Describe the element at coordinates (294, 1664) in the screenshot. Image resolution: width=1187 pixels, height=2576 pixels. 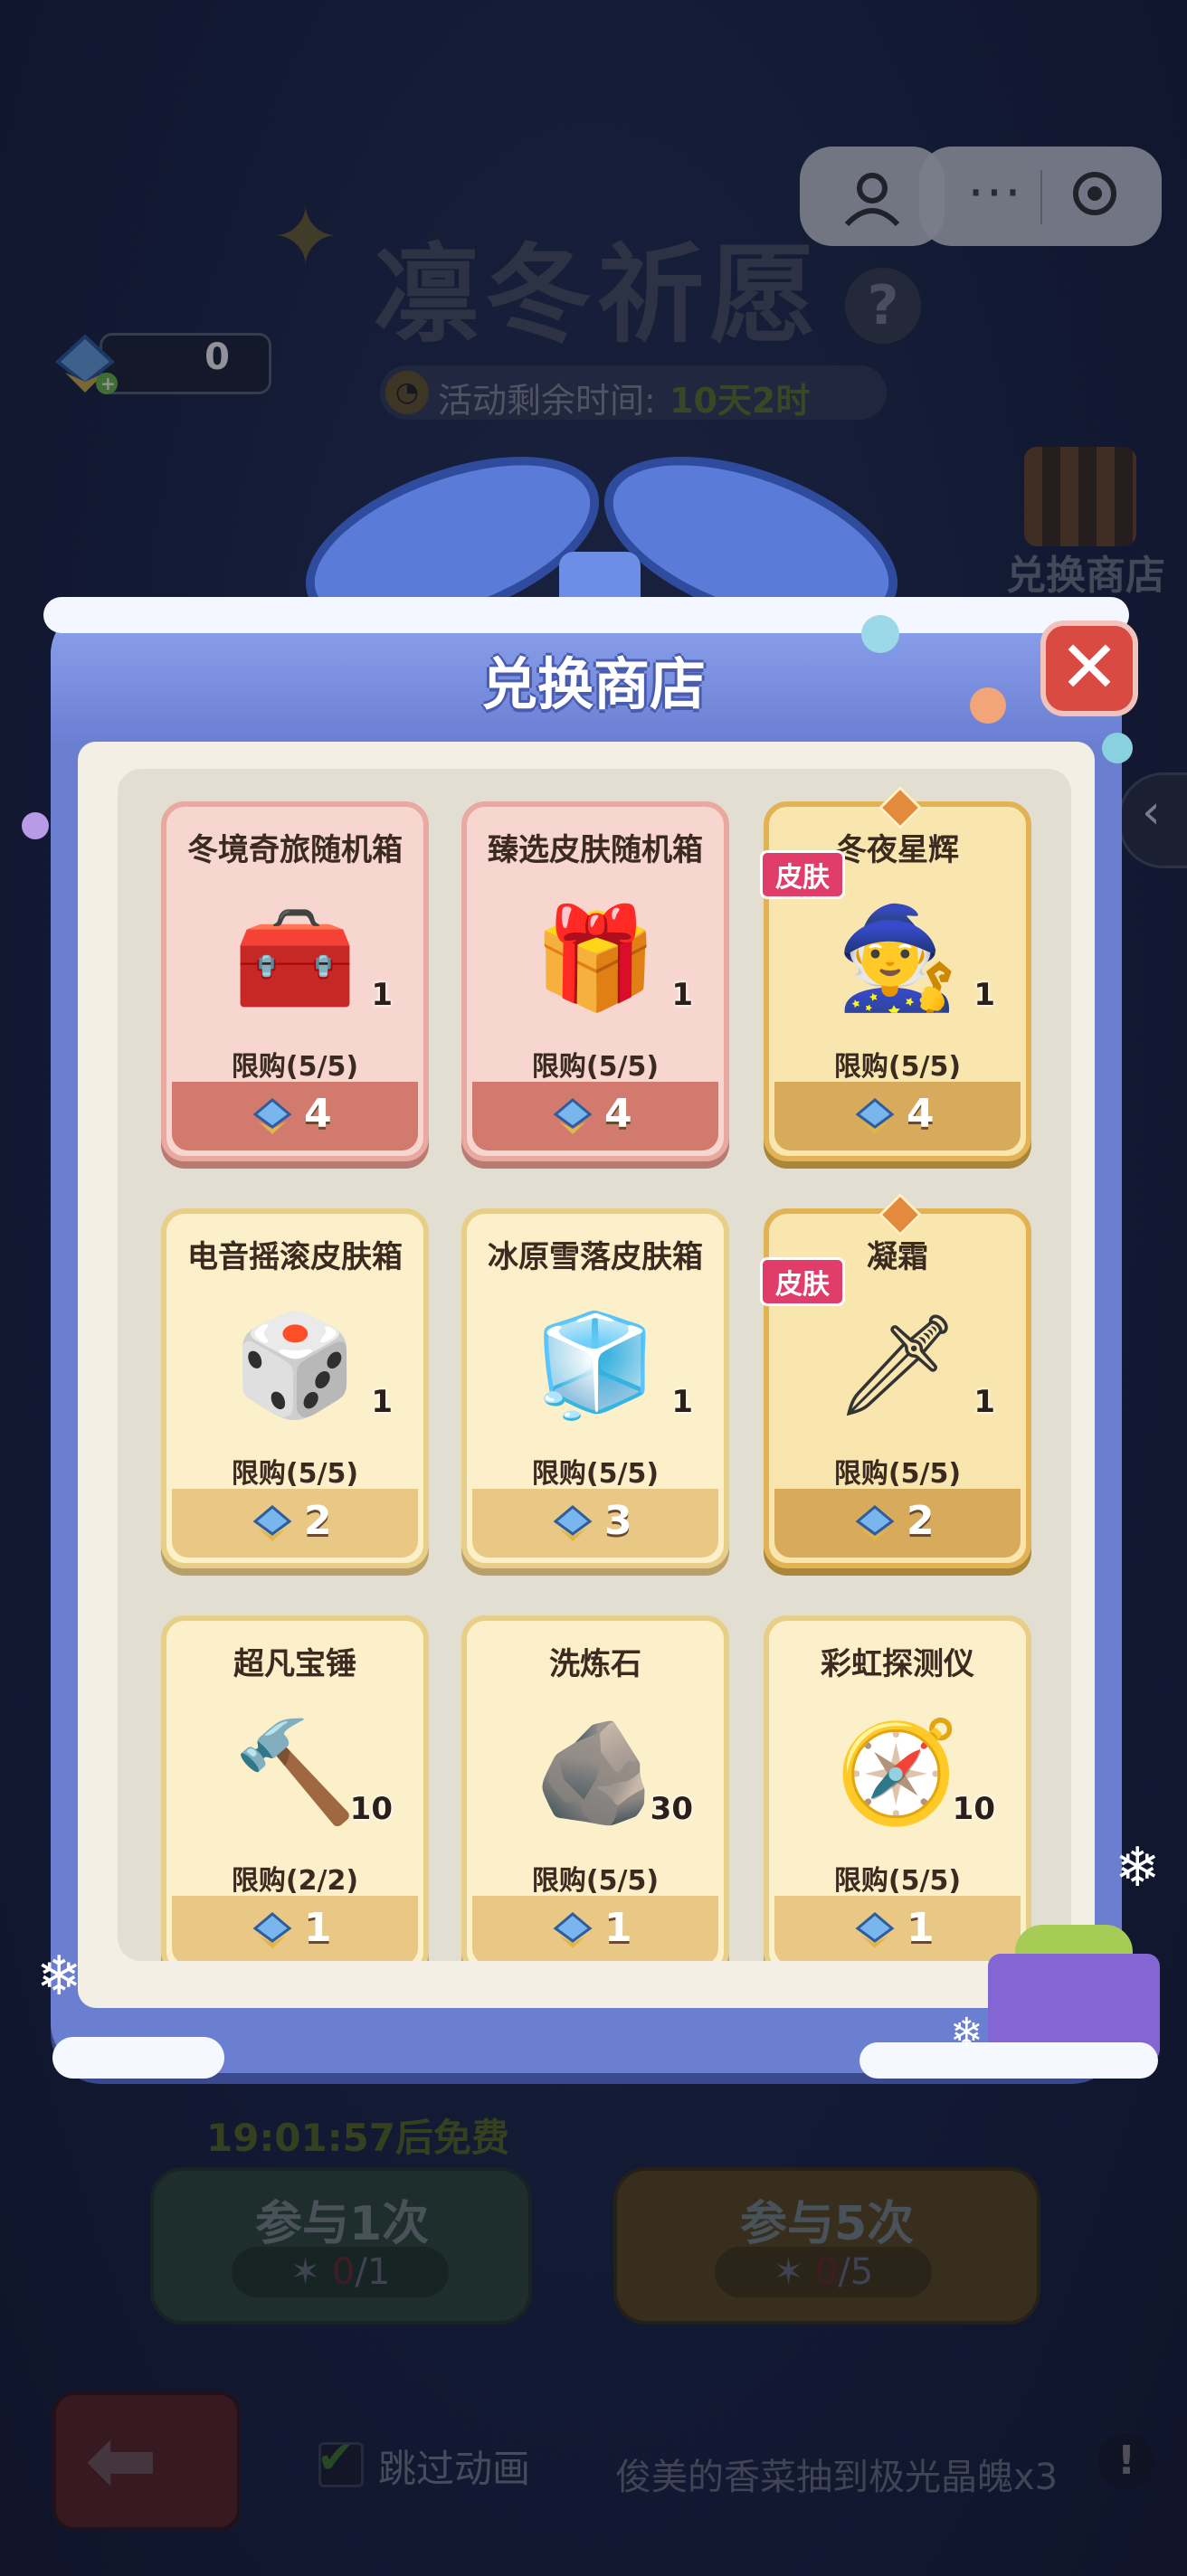
I see `item-name: 超凡宝锤` at that location.